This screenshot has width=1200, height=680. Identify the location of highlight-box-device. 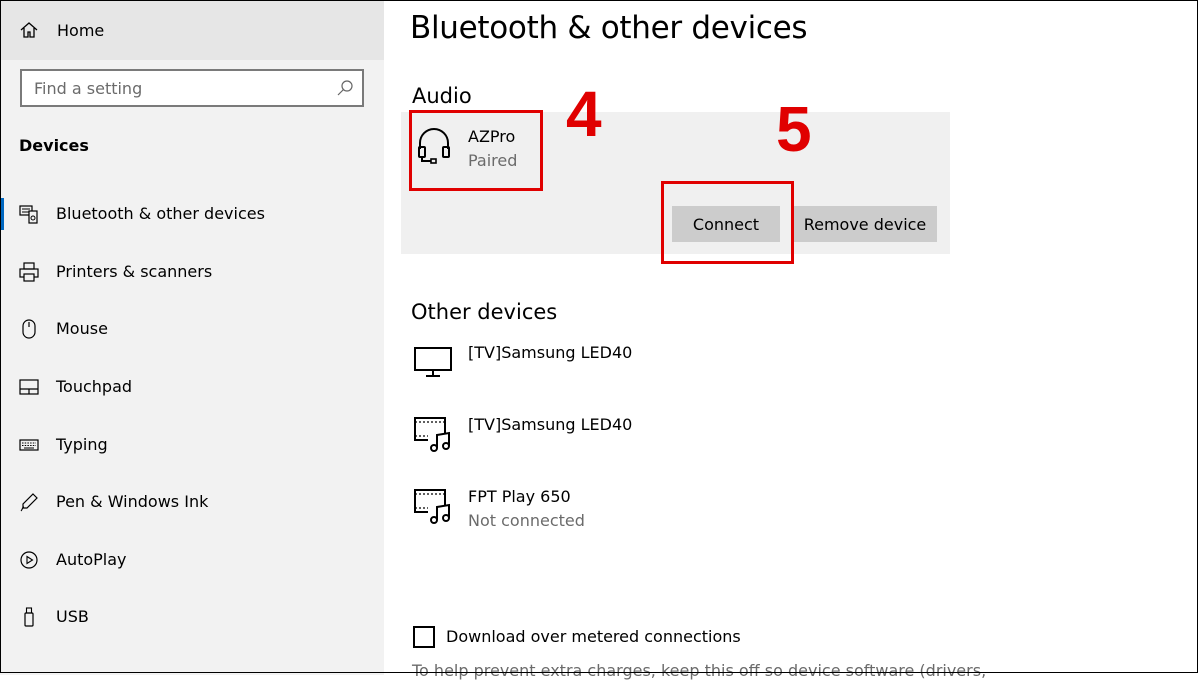
(476, 150).